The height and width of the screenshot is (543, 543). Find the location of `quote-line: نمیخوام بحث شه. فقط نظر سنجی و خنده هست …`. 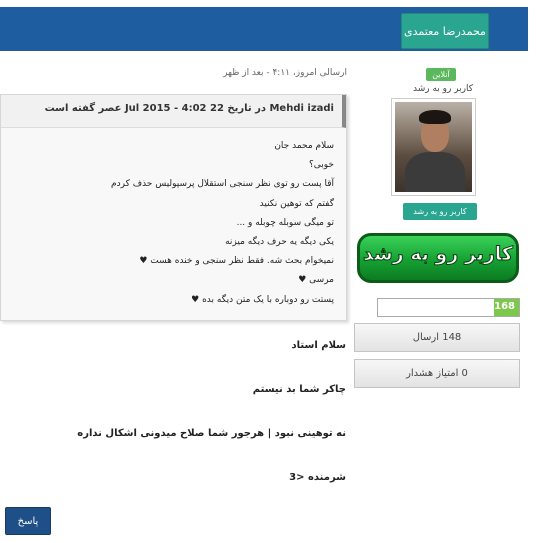

quote-line: نمیخوام بحث شه. فقط نظر سنجی و خنده هست … is located at coordinates (236, 261).